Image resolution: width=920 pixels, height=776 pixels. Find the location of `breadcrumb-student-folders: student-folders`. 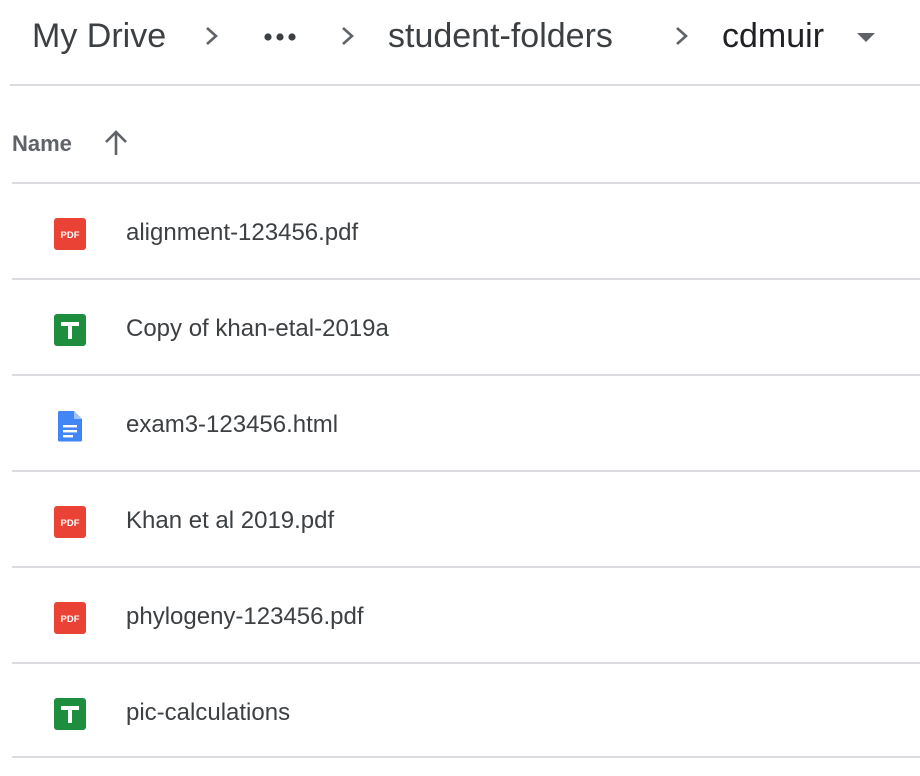

breadcrumb-student-folders: student-folders is located at coordinates (500, 36).